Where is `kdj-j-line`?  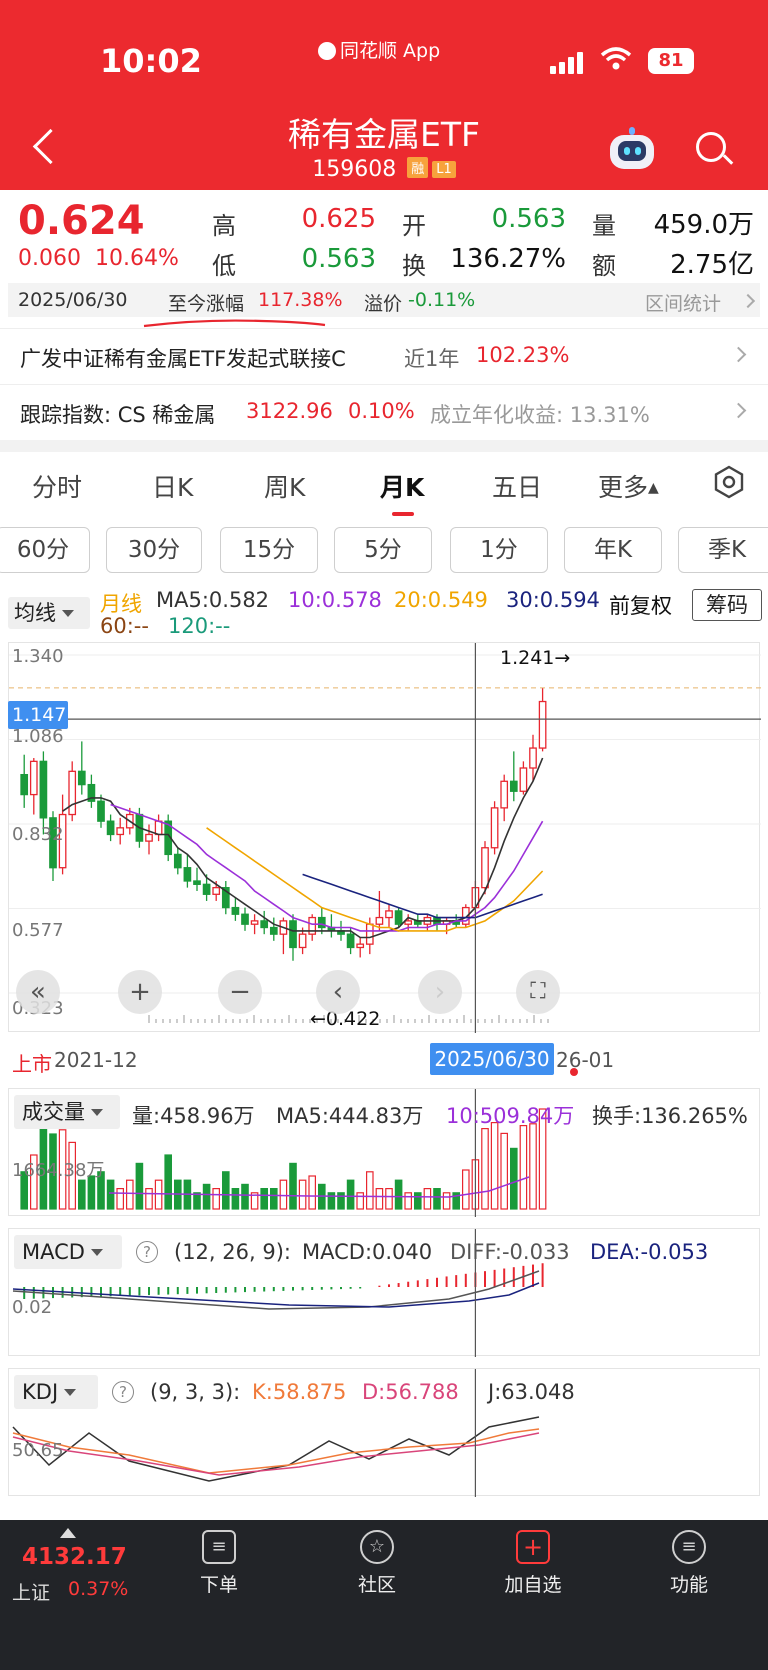 kdj-j-line is located at coordinates (276, 1449).